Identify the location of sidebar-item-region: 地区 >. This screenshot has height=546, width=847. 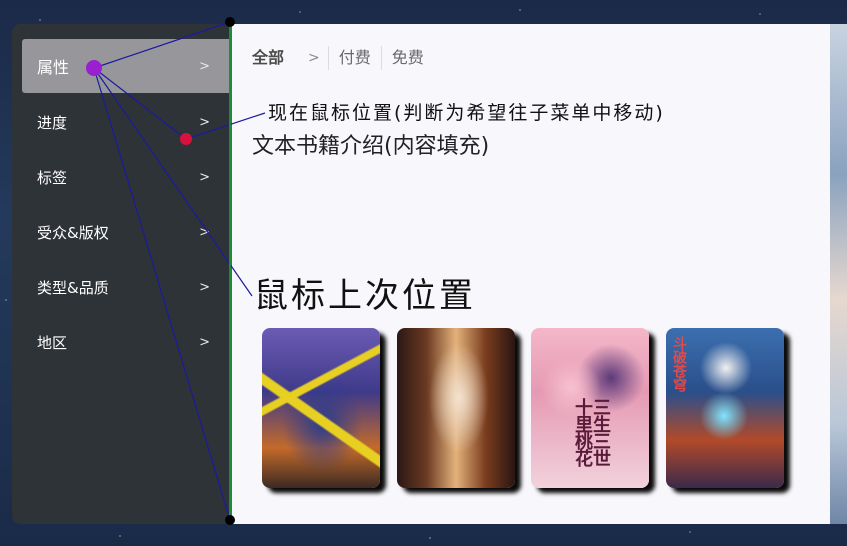
(126, 342).